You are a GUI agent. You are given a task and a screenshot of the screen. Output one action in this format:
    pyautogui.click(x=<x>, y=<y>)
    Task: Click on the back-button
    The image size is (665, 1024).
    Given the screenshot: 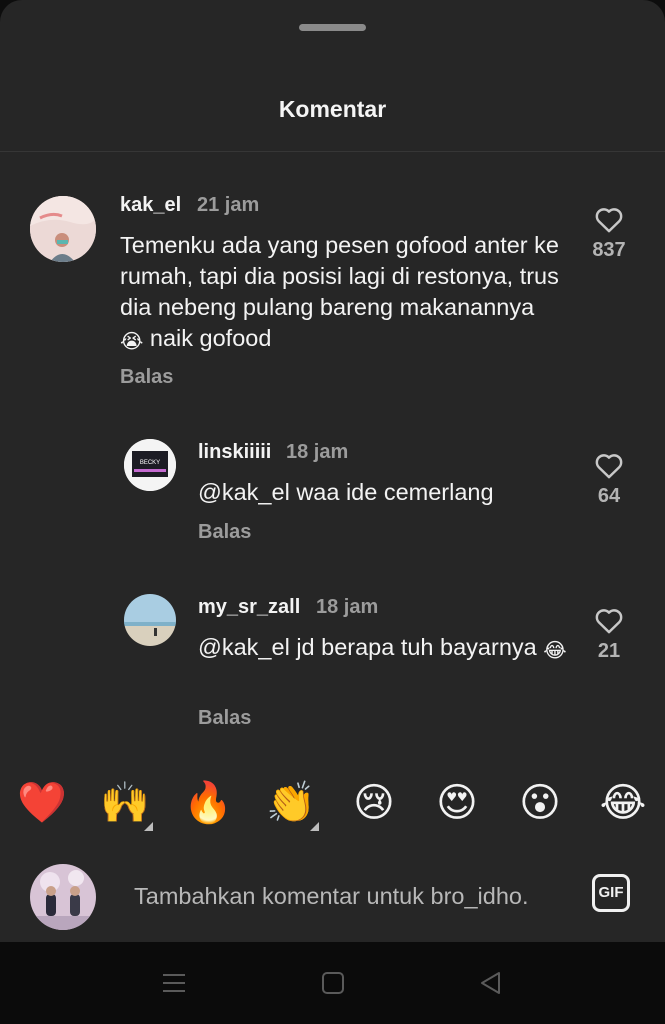 What is the action you would take?
    pyautogui.click(x=491, y=983)
    